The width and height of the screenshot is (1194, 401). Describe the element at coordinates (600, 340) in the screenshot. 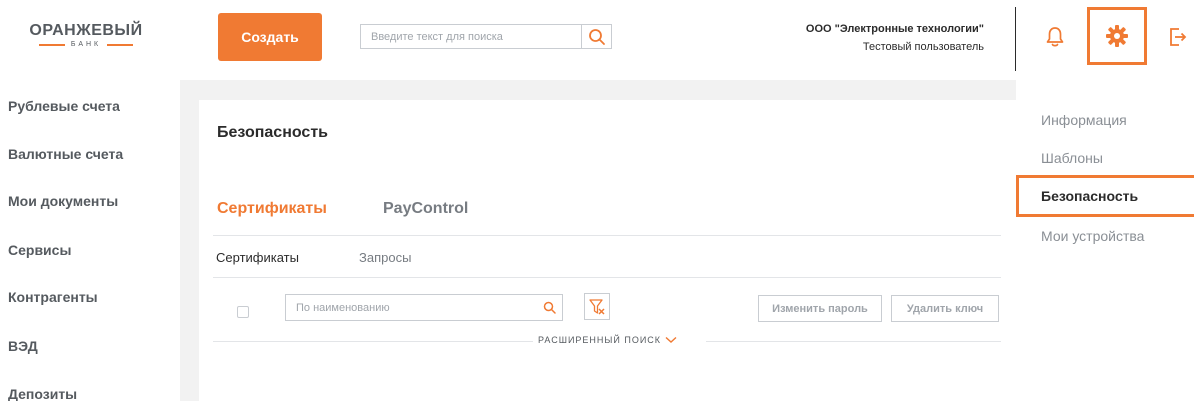

I see `advanced-search-label: РАСШИРЕННЫЙ ПОИСК` at that location.